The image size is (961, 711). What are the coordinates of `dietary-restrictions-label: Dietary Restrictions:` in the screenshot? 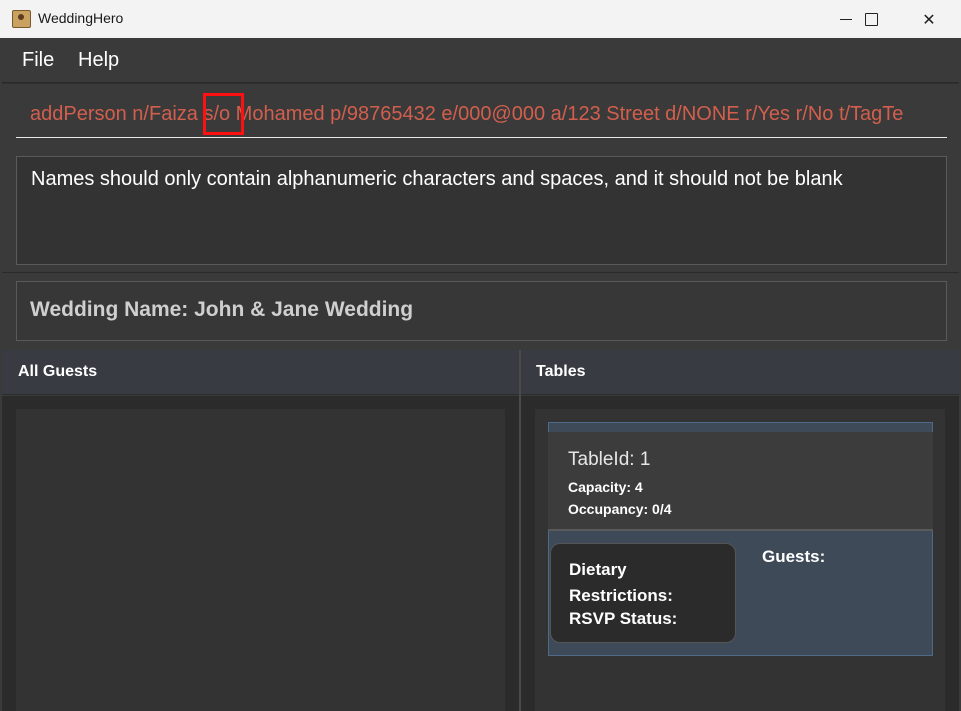 It's located at (621, 582).